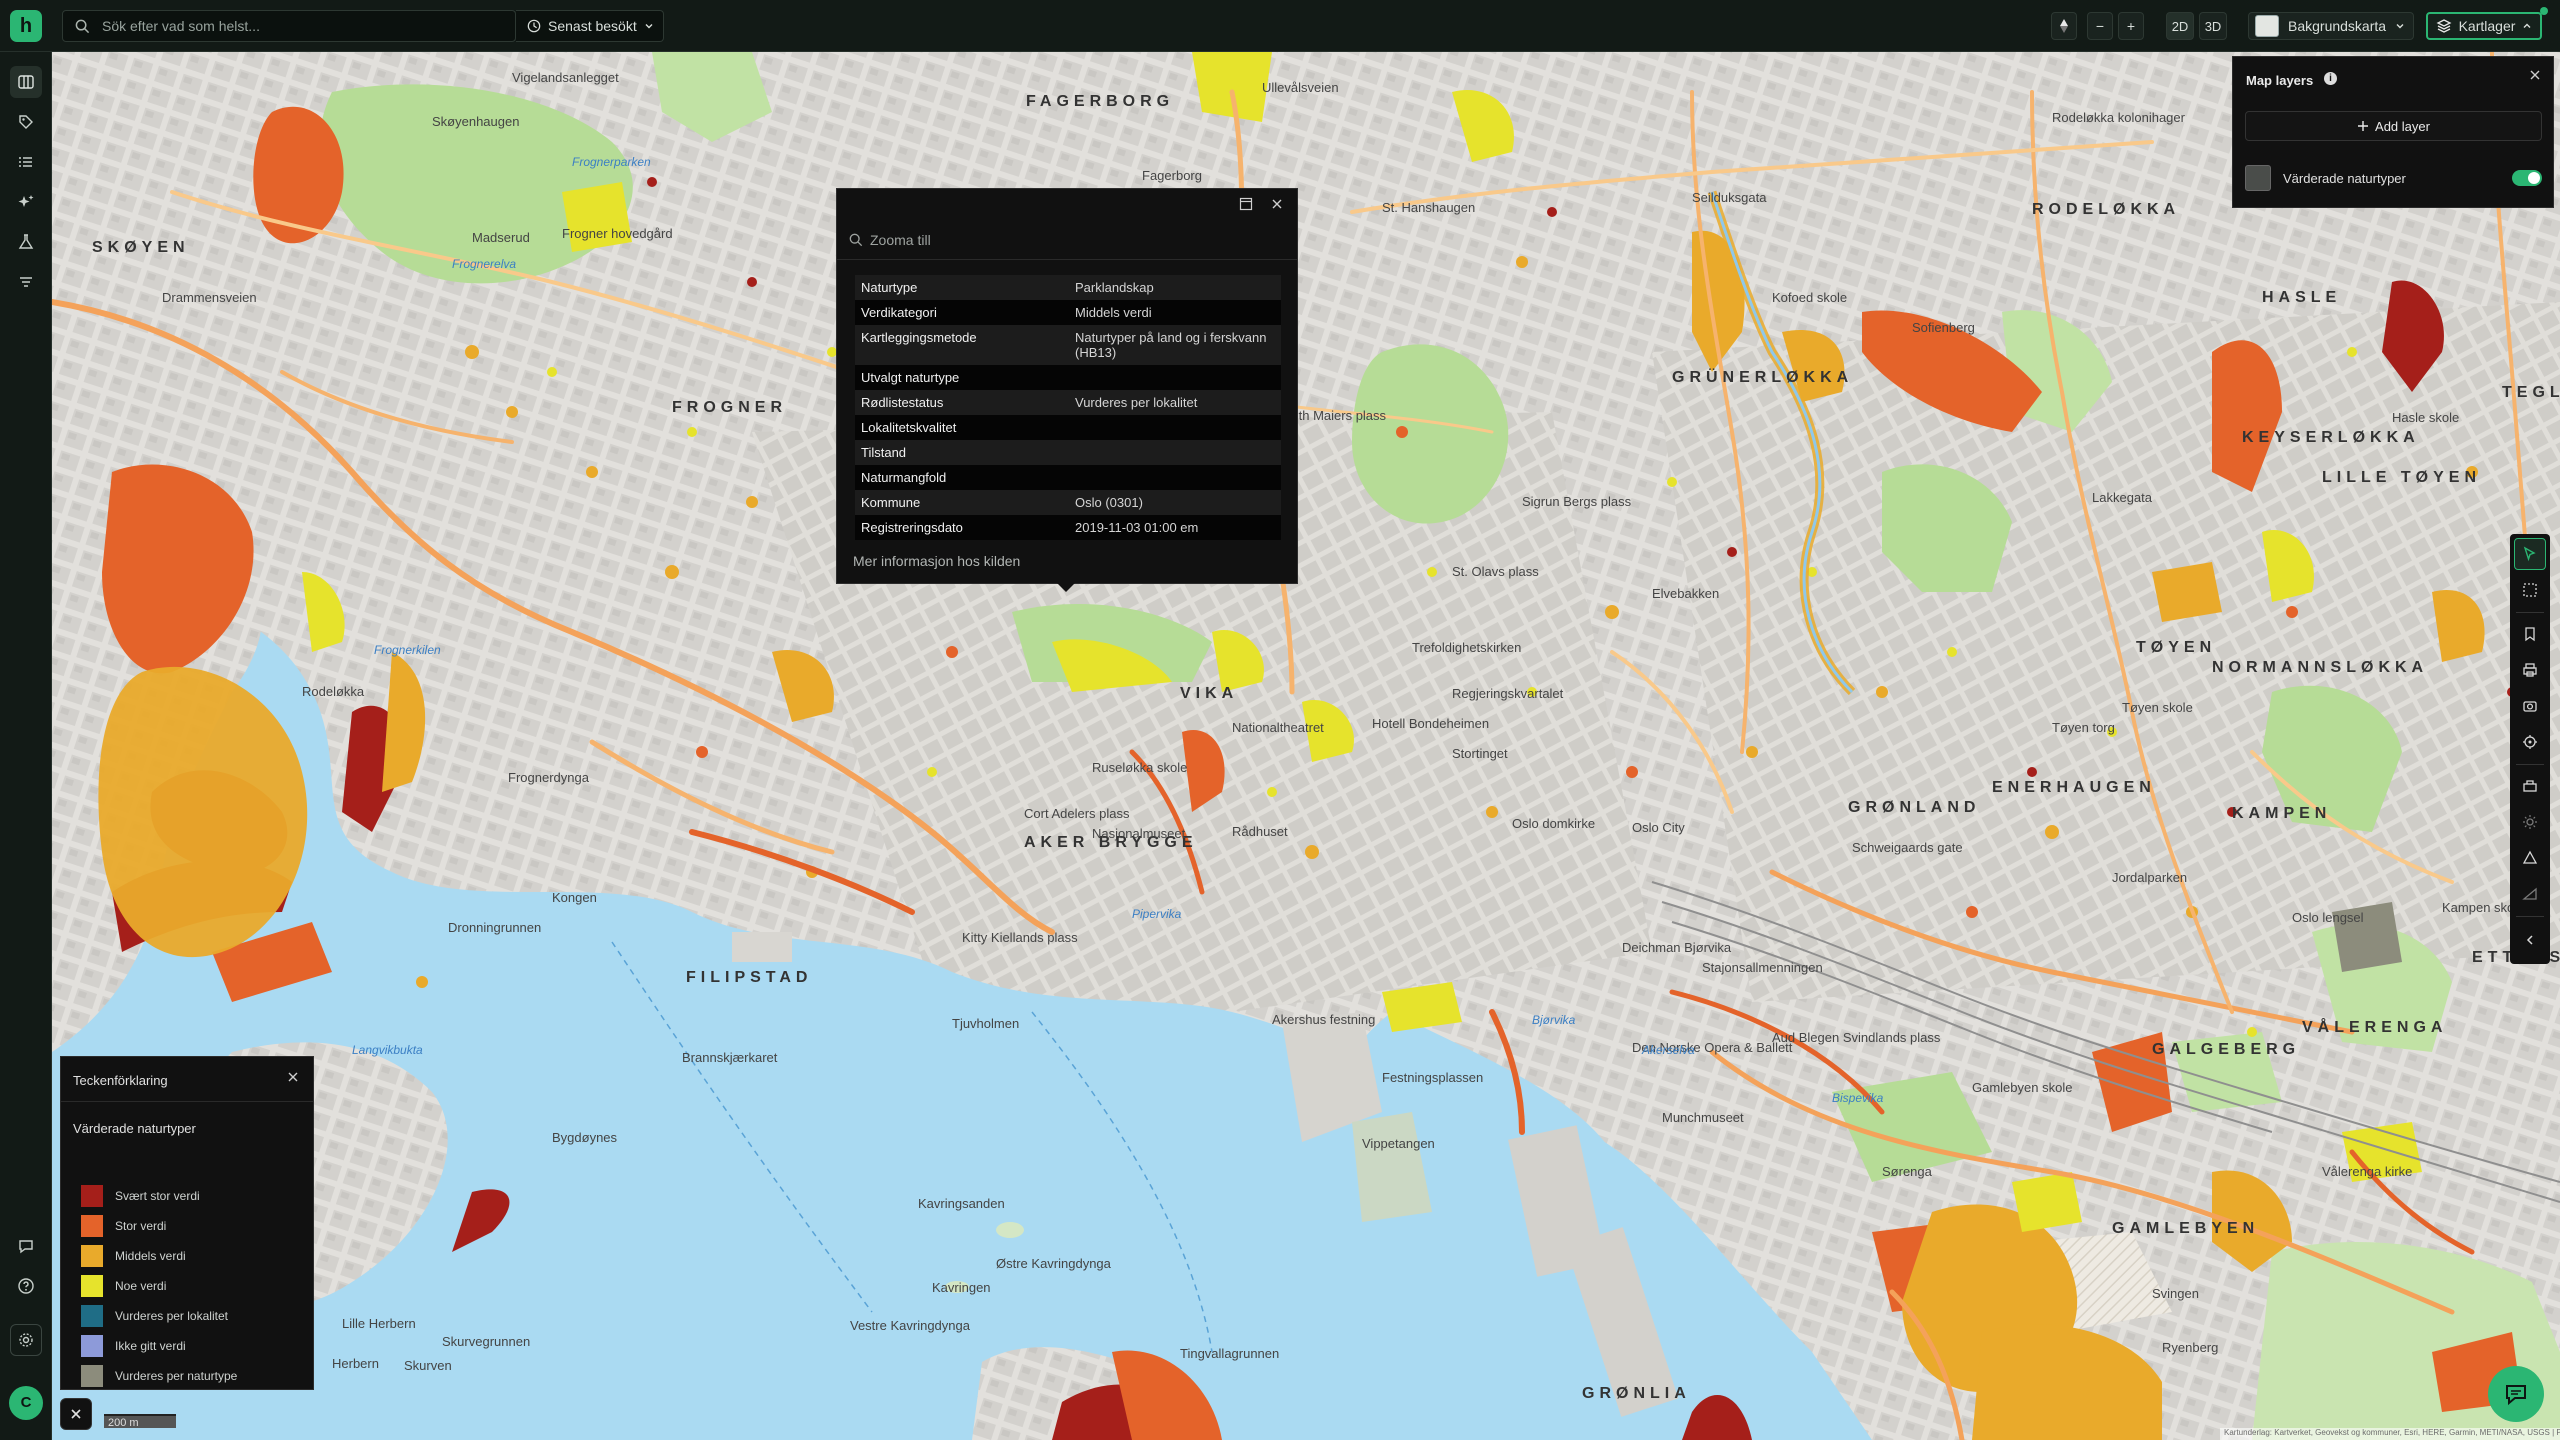 The width and height of the screenshot is (2560, 1440). I want to click on export-button, so click(2530, 786).